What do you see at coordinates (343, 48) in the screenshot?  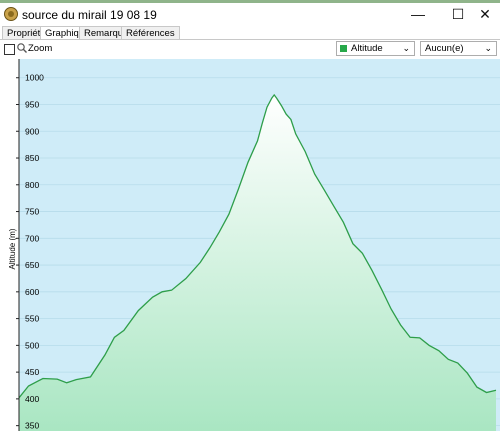 I see `series-color-swatch` at bounding box center [343, 48].